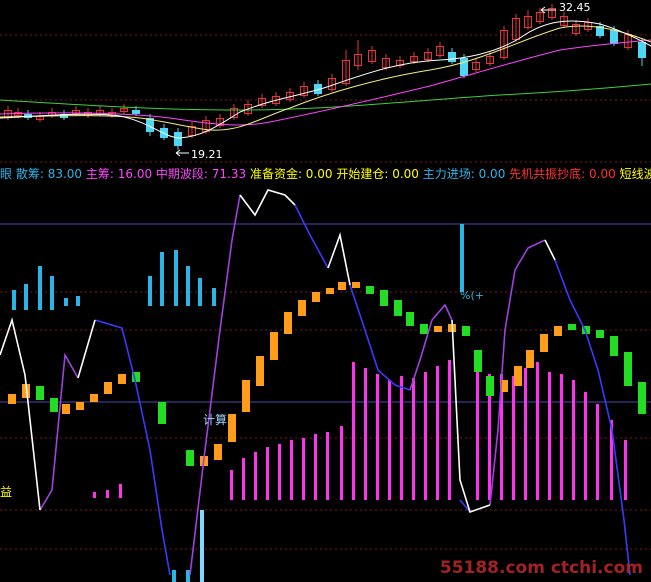  What do you see at coordinates (541, 568) in the screenshot?
I see `watermark-logo: 55188.com ctchi.com` at bounding box center [541, 568].